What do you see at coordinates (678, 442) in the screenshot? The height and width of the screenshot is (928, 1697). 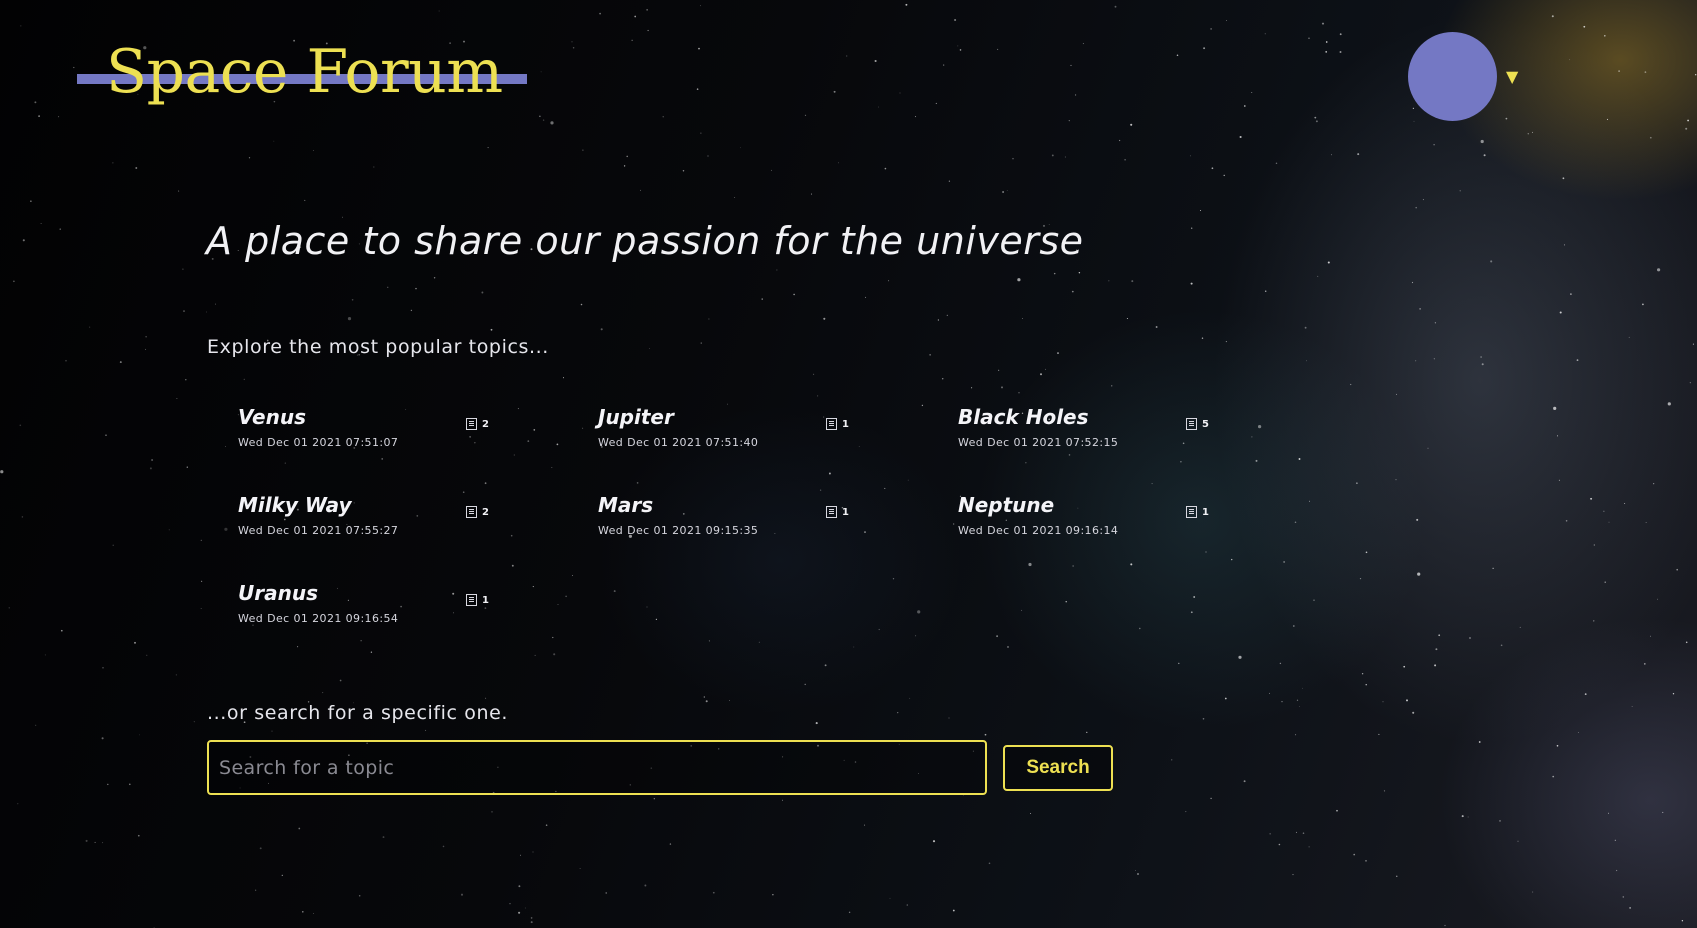 I see `topic-date: Wed Dec 01 2021 07:51:40` at bounding box center [678, 442].